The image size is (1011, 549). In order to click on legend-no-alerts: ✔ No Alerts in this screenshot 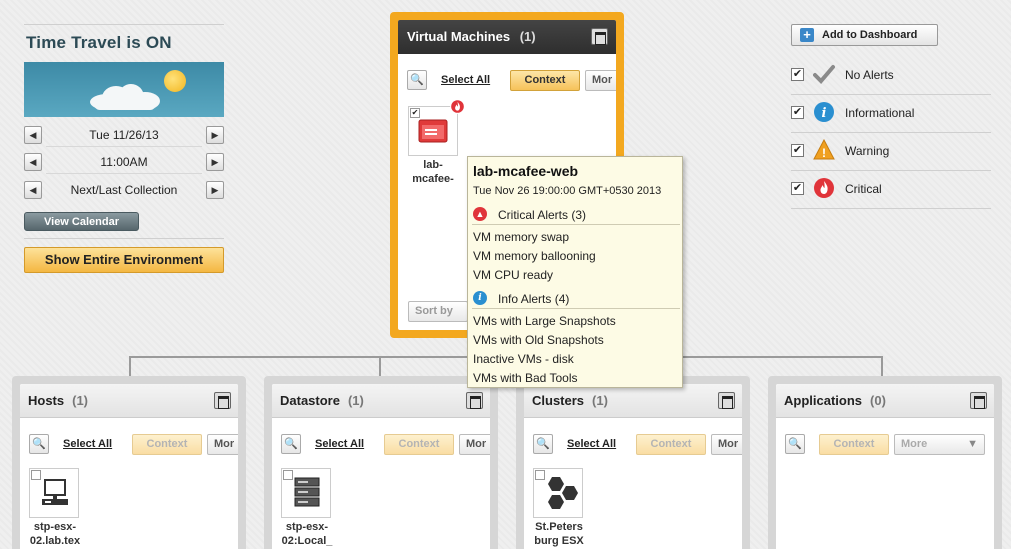, I will do `click(891, 76)`.